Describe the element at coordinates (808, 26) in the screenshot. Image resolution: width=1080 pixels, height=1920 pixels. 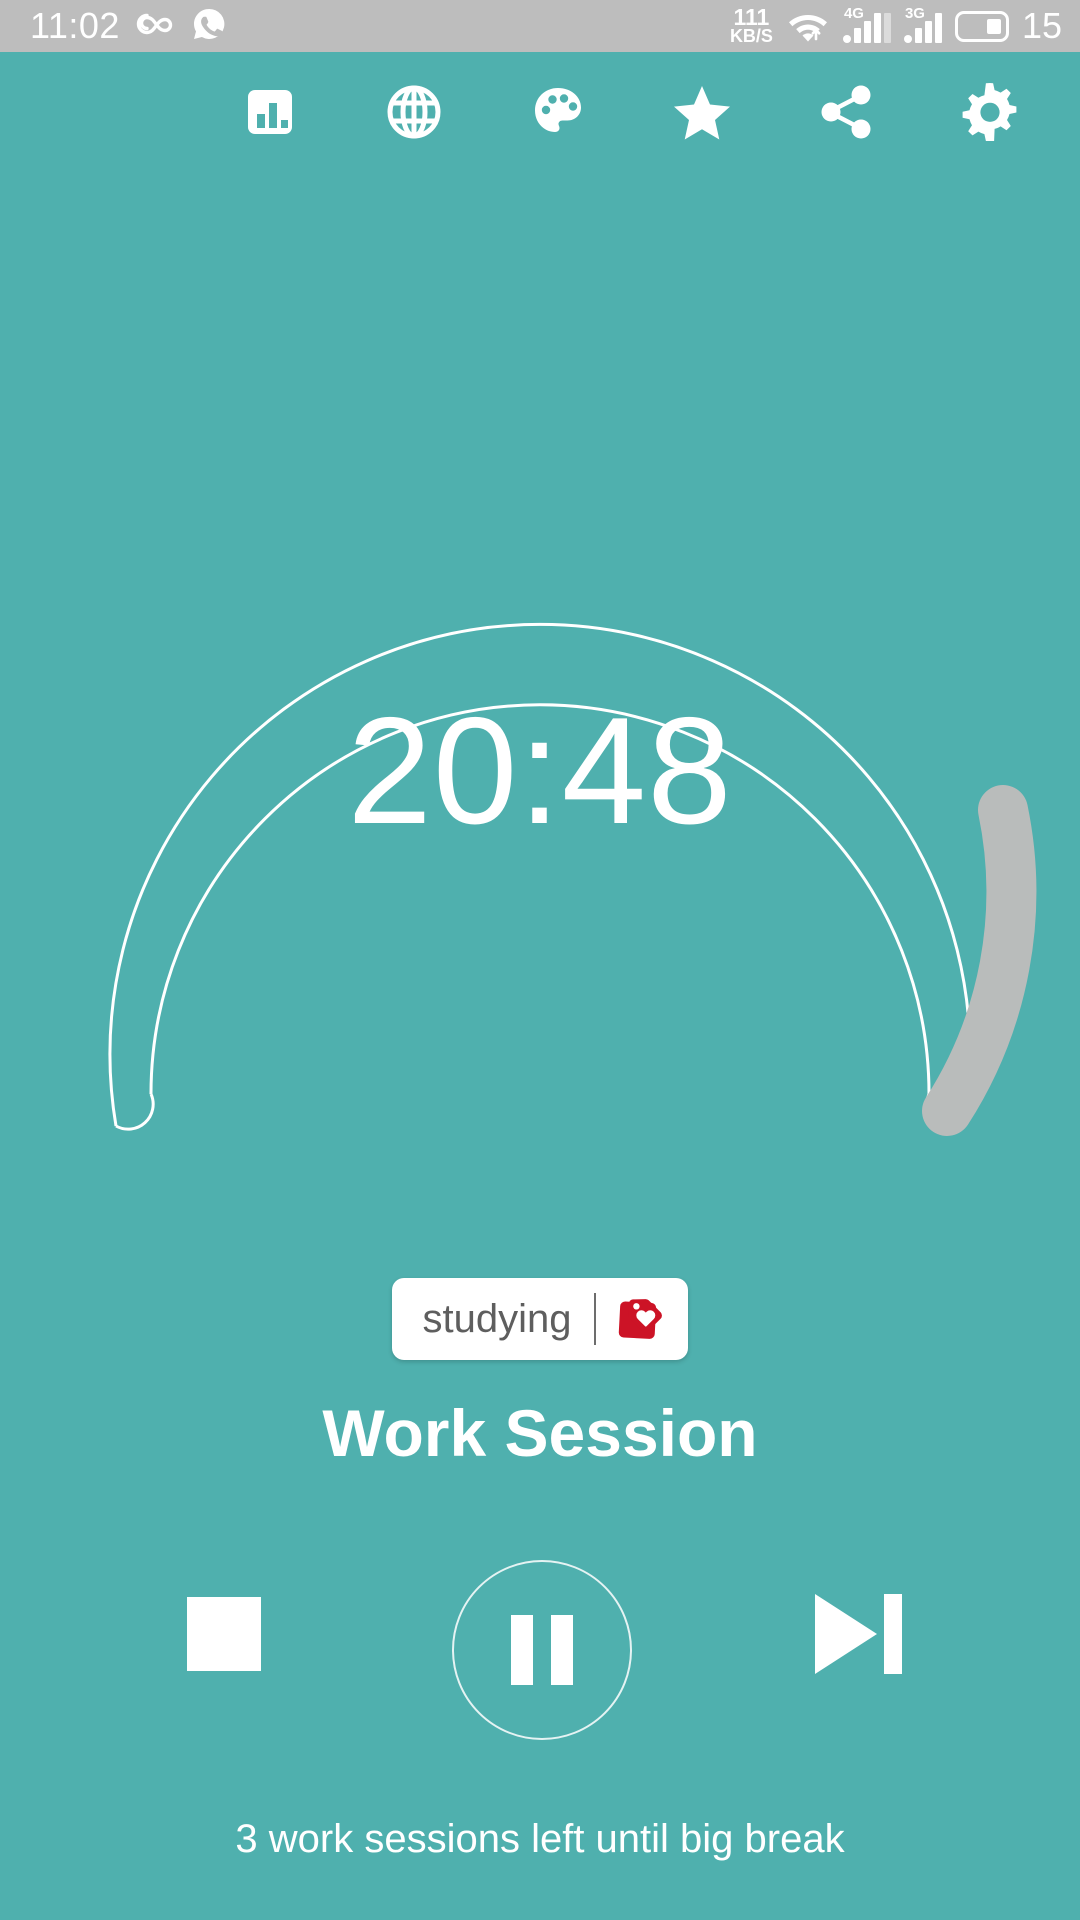
I see `wifi-icon` at that location.